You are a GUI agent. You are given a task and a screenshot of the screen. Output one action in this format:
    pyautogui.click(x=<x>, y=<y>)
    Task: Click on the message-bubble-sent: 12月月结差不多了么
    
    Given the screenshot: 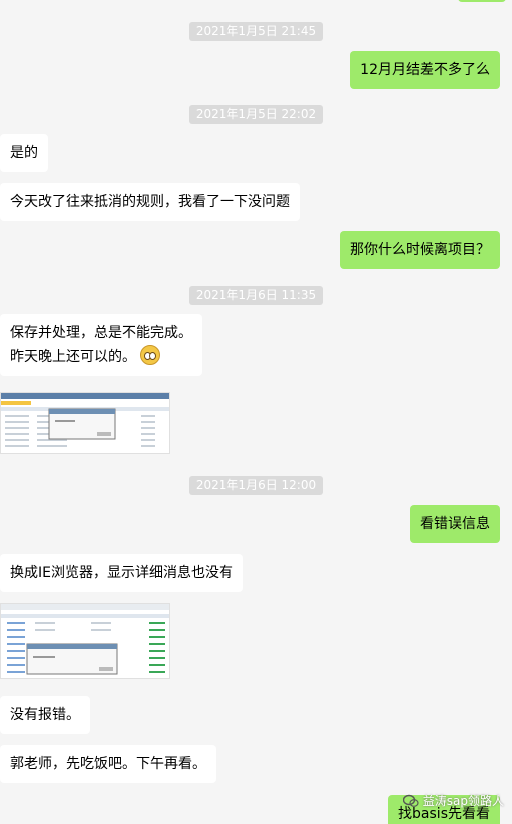 What is the action you would take?
    pyautogui.click(x=425, y=70)
    